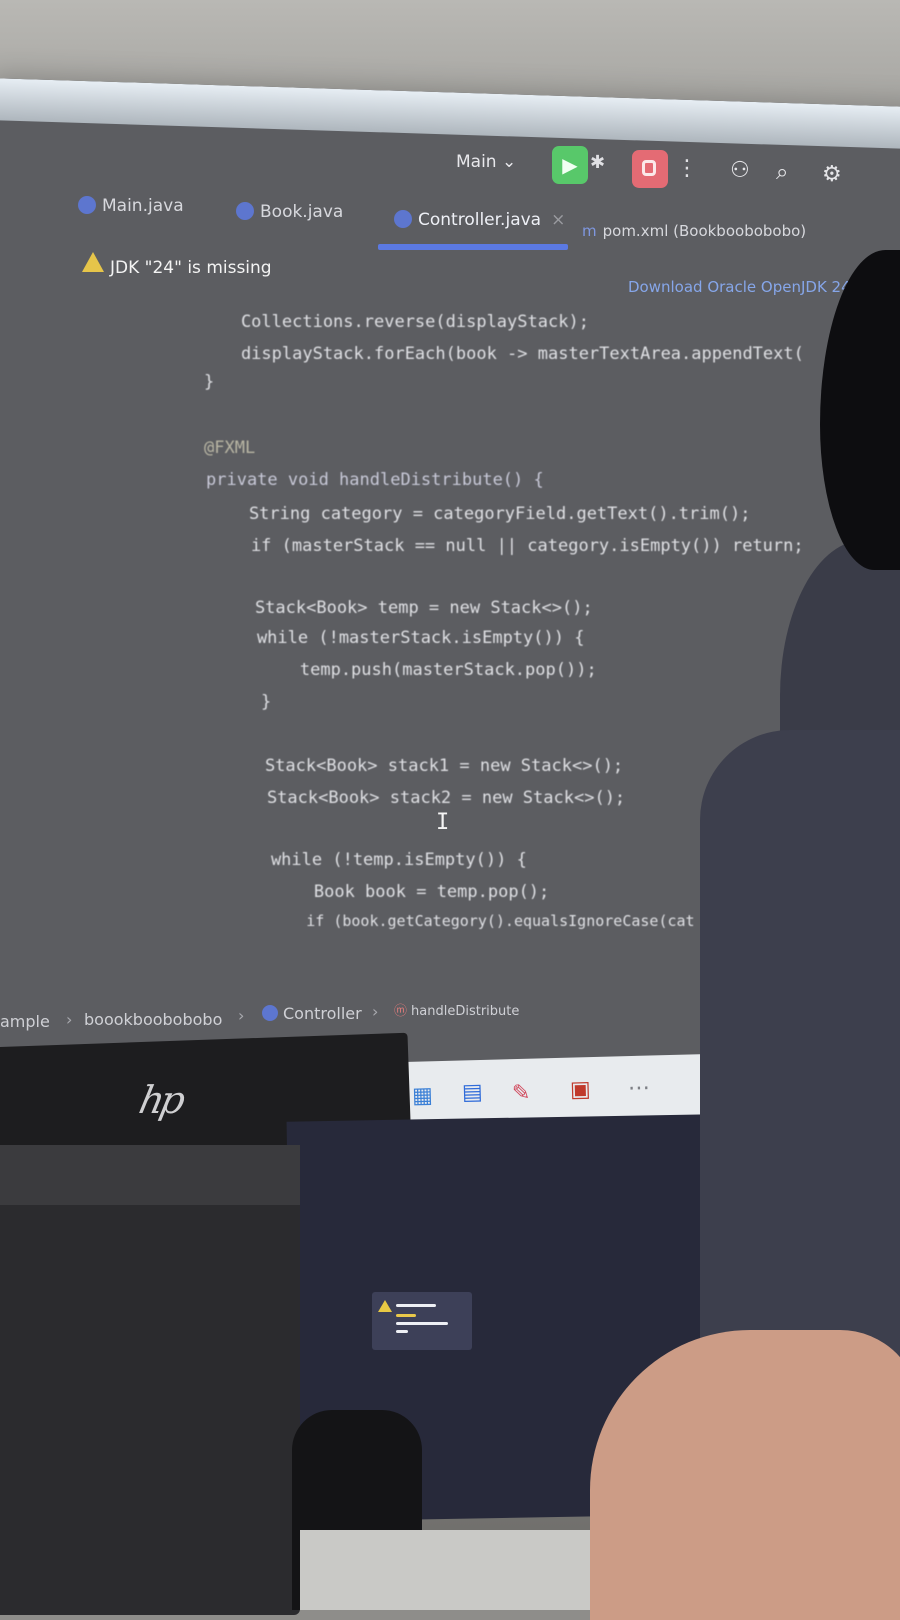 Image resolution: width=900 pixels, height=1620 pixels. I want to click on breadcrumb-item: ⓜ handleDistribute, so click(456, 1009).